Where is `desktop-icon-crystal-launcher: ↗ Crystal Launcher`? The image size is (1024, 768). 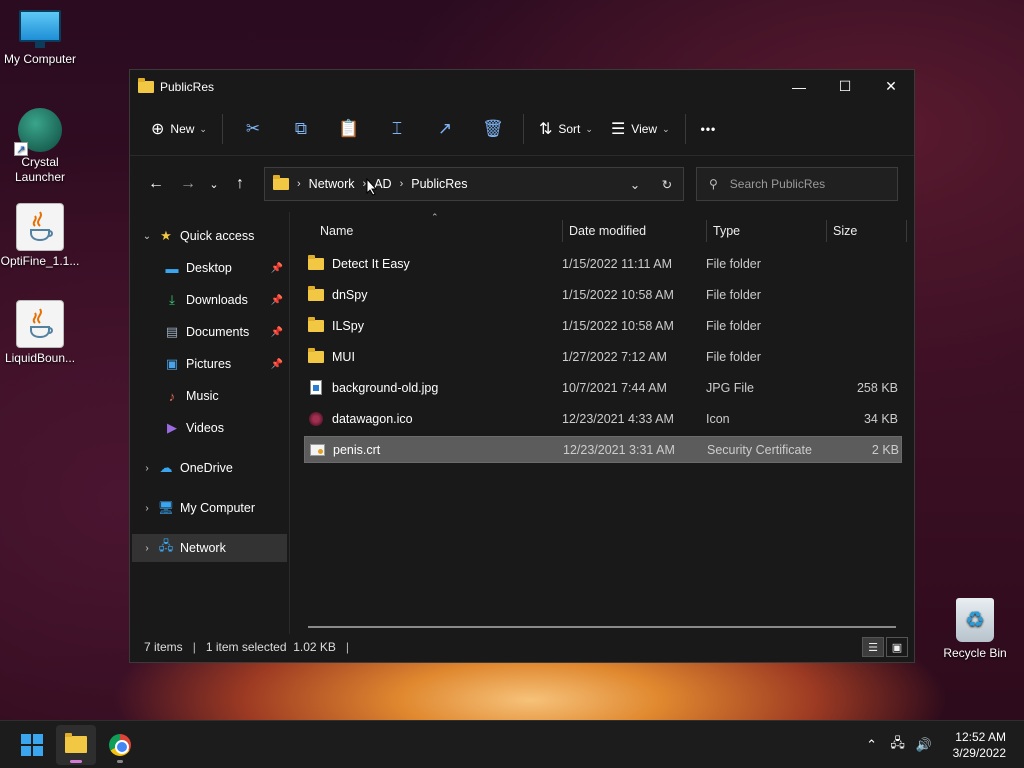 desktop-icon-crystal-launcher: ↗ Crystal Launcher is located at coordinates (40, 146).